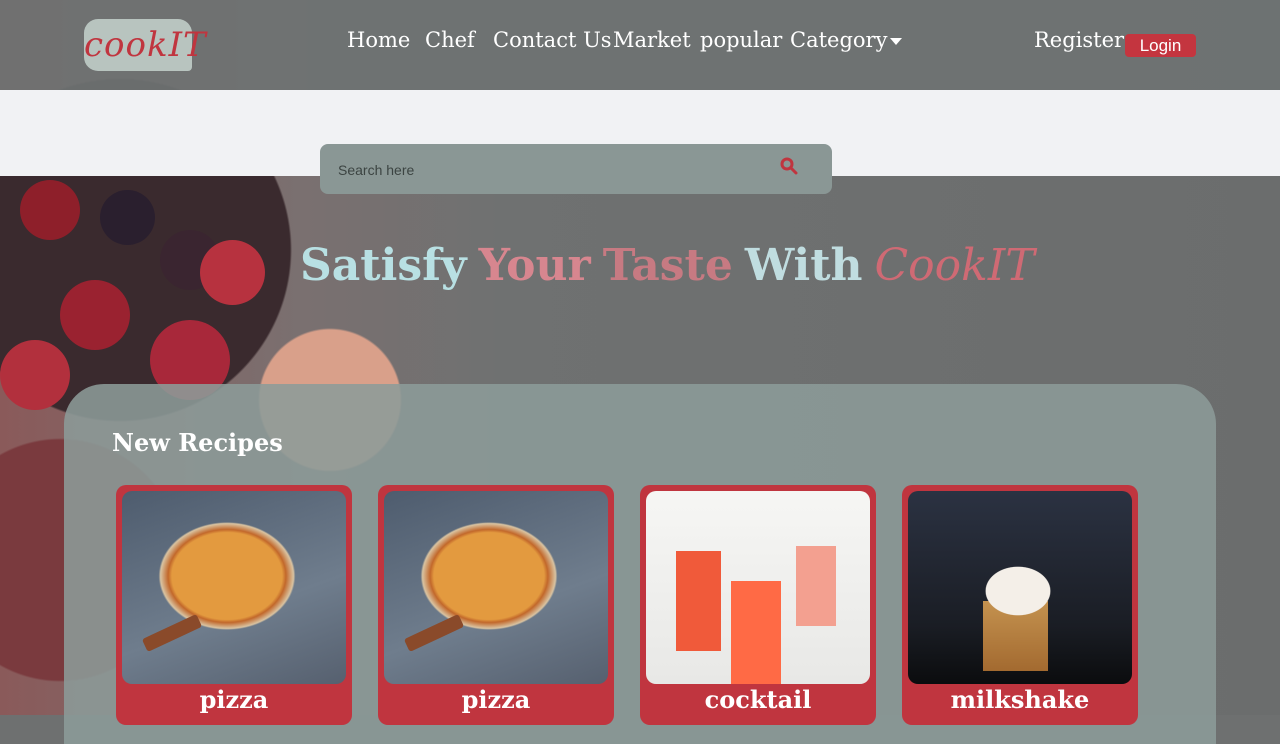 This screenshot has height=744, width=1280. I want to click on search-bar, so click(576, 170).